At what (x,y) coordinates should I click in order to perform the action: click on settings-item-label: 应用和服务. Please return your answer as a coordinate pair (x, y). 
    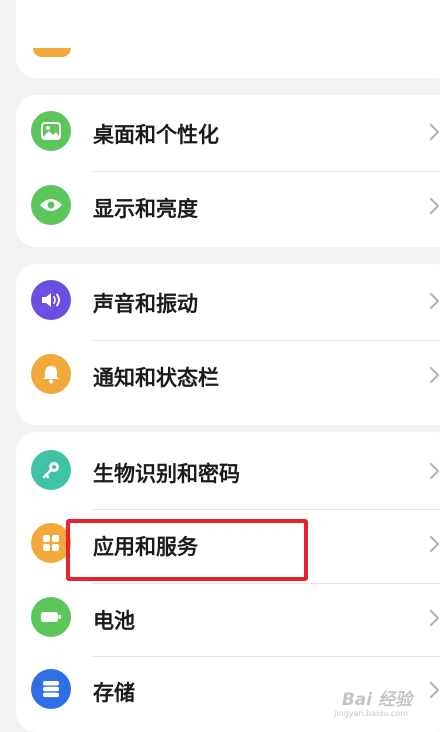
    Looking at the image, I should click on (145, 547).